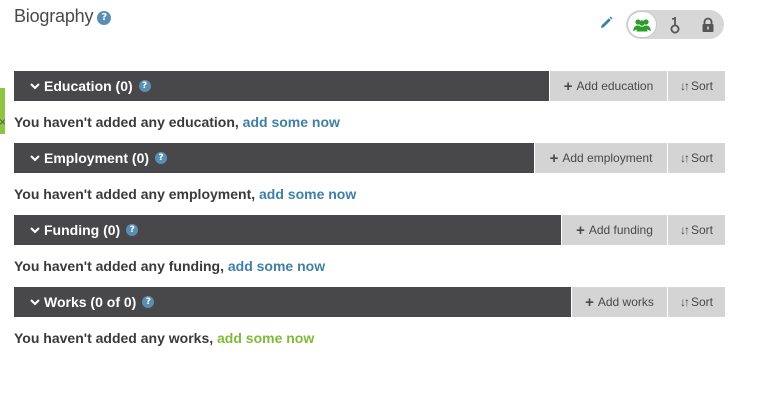 Image resolution: width=759 pixels, height=412 pixels. Describe the element at coordinates (287, 230) in the screenshot. I see `section-toggle-funding: Funding (0) ?` at that location.